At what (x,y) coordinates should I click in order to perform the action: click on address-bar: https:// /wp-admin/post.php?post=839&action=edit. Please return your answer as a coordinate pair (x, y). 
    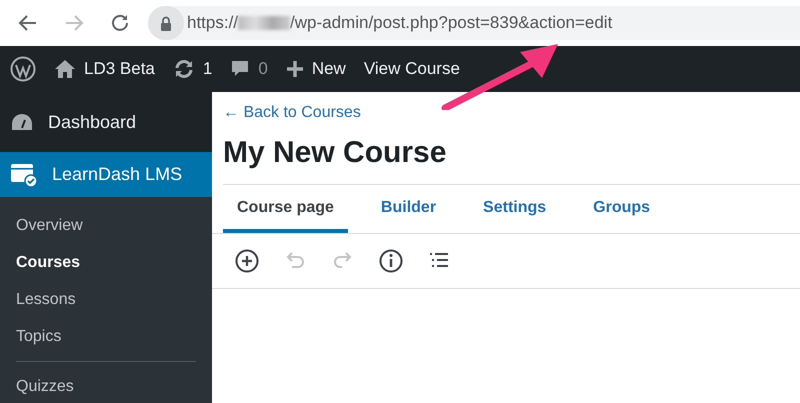
    Looking at the image, I should click on (474, 23).